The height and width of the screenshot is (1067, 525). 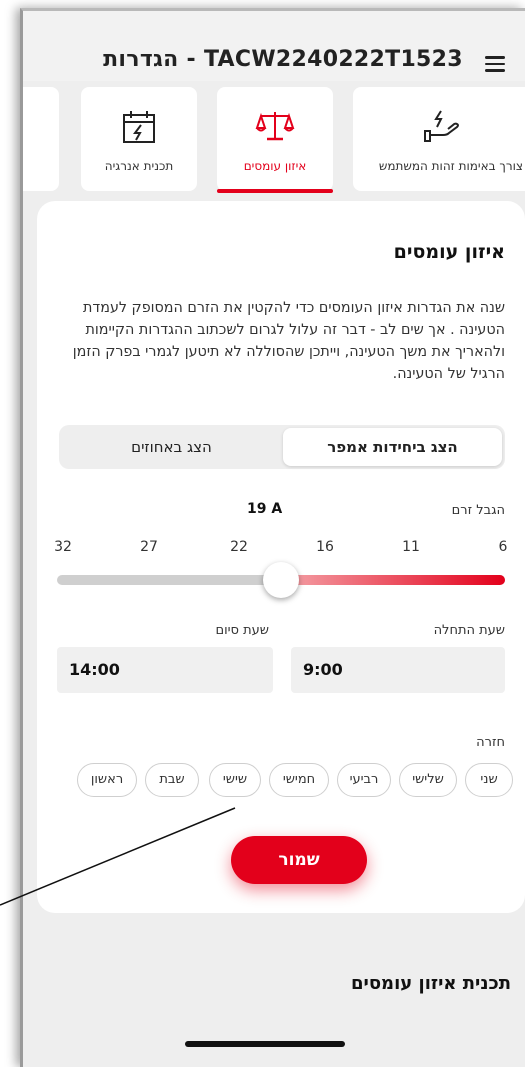 I want to click on tab-user-authentication: צורך באימות זהות המשתמש, so click(x=439, y=139).